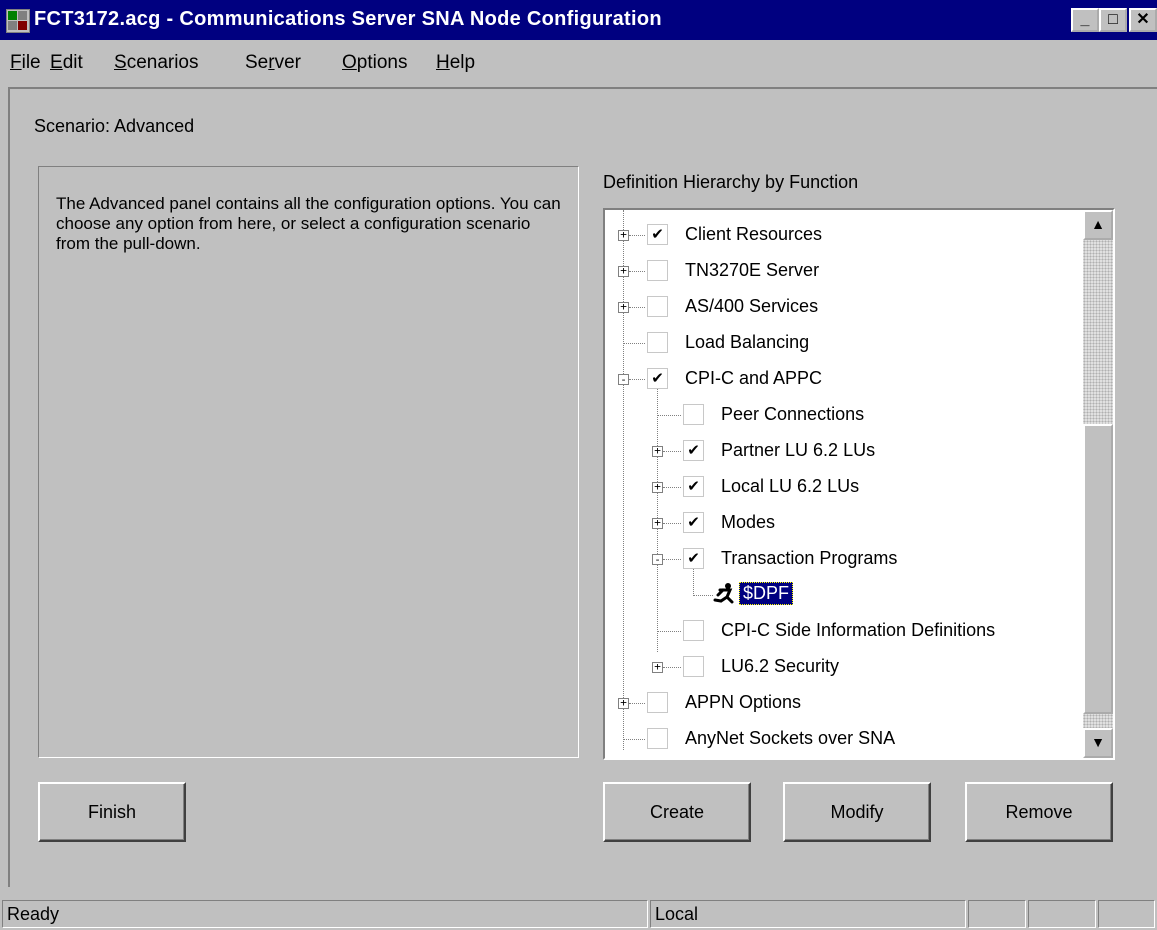 This screenshot has height=930, width=1157. Describe the element at coordinates (840, 595) in the screenshot. I see `tree-item-dpf: $DPF` at that location.